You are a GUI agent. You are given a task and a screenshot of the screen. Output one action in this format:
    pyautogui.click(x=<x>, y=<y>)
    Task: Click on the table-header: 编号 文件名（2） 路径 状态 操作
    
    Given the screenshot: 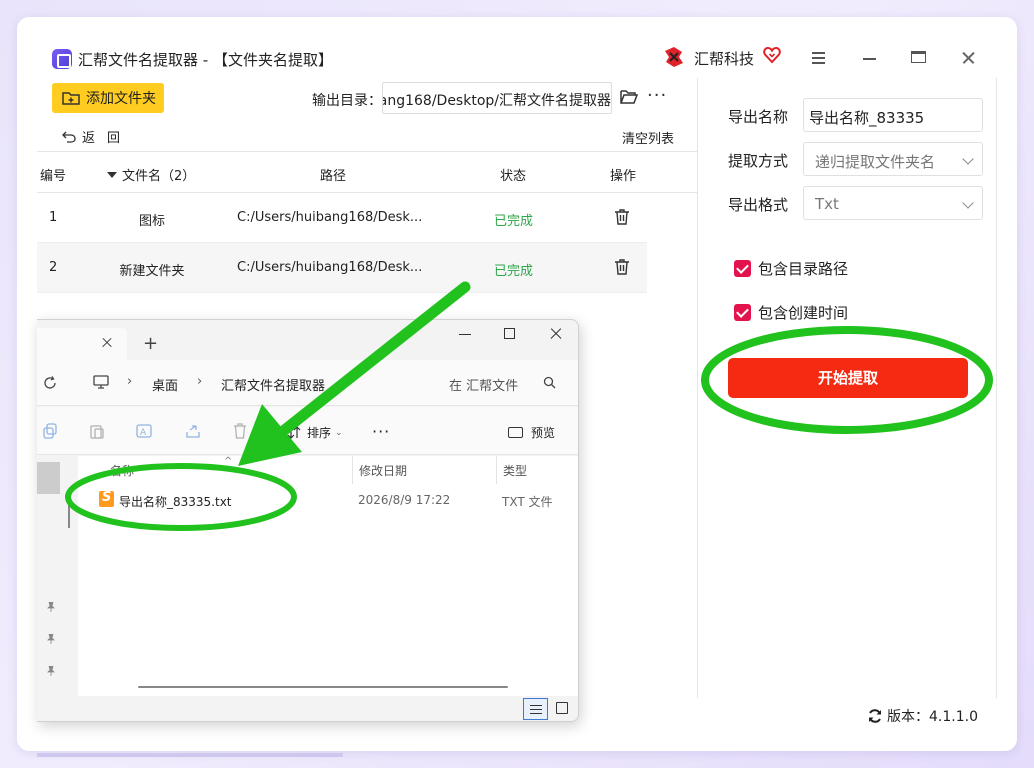 What is the action you would take?
    pyautogui.click(x=367, y=172)
    